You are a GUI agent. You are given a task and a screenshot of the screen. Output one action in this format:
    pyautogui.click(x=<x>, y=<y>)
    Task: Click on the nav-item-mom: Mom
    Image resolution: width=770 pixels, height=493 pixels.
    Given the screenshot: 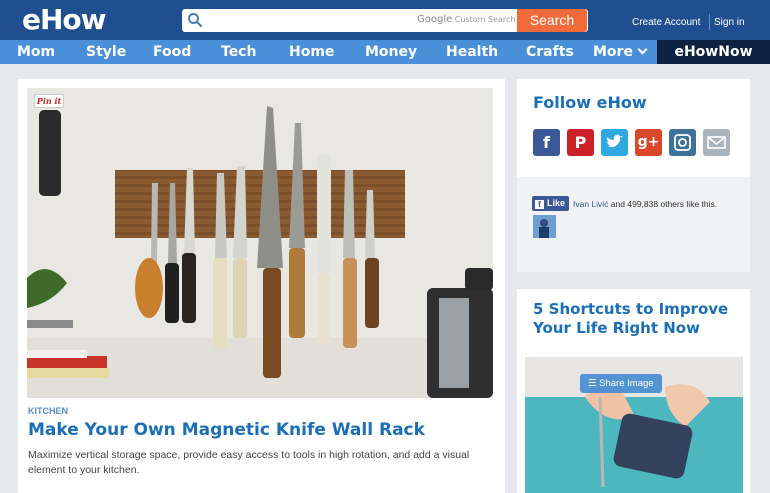 What is the action you would take?
    pyautogui.click(x=36, y=52)
    